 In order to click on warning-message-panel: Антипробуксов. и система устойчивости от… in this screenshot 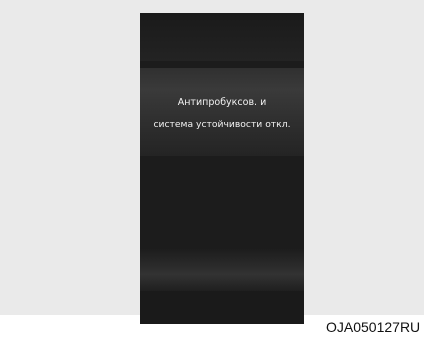, I will do `click(222, 112)`.